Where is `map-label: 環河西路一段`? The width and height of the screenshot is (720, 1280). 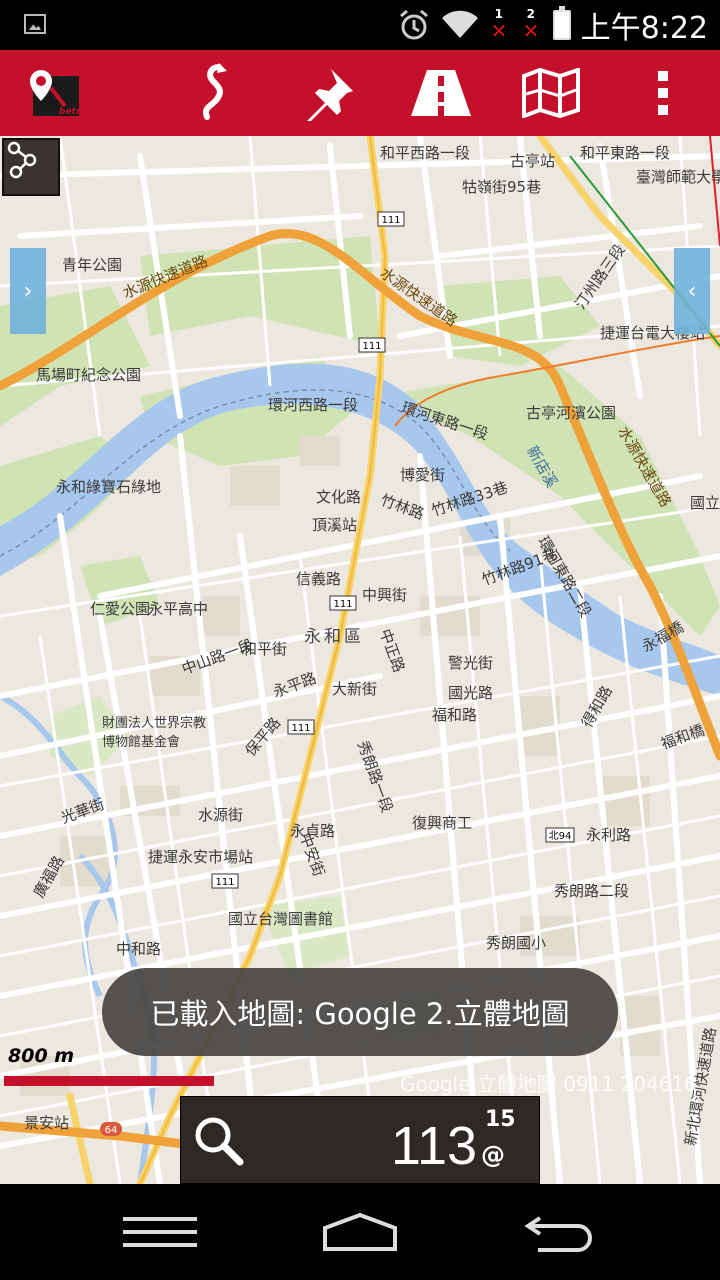 map-label: 環河西路一段 is located at coordinates (313, 405).